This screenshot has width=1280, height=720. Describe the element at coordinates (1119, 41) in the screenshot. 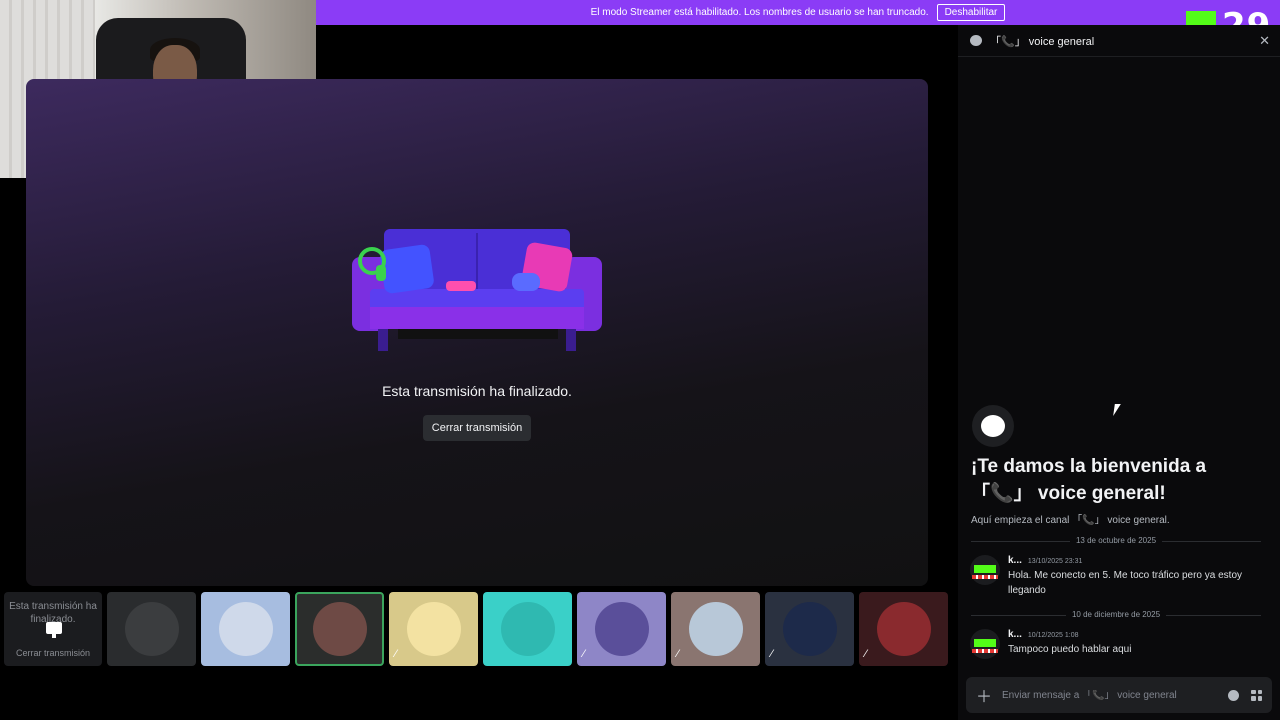

I see `chat-header: 「📞」 voice general` at that location.